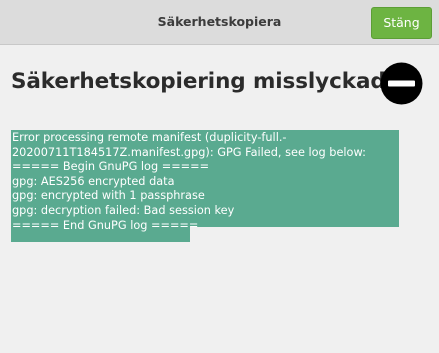 This screenshot has width=439, height=353. What do you see at coordinates (93, 181) in the screenshot?
I see `log-line: gpg: AES256 encrypted data` at bounding box center [93, 181].